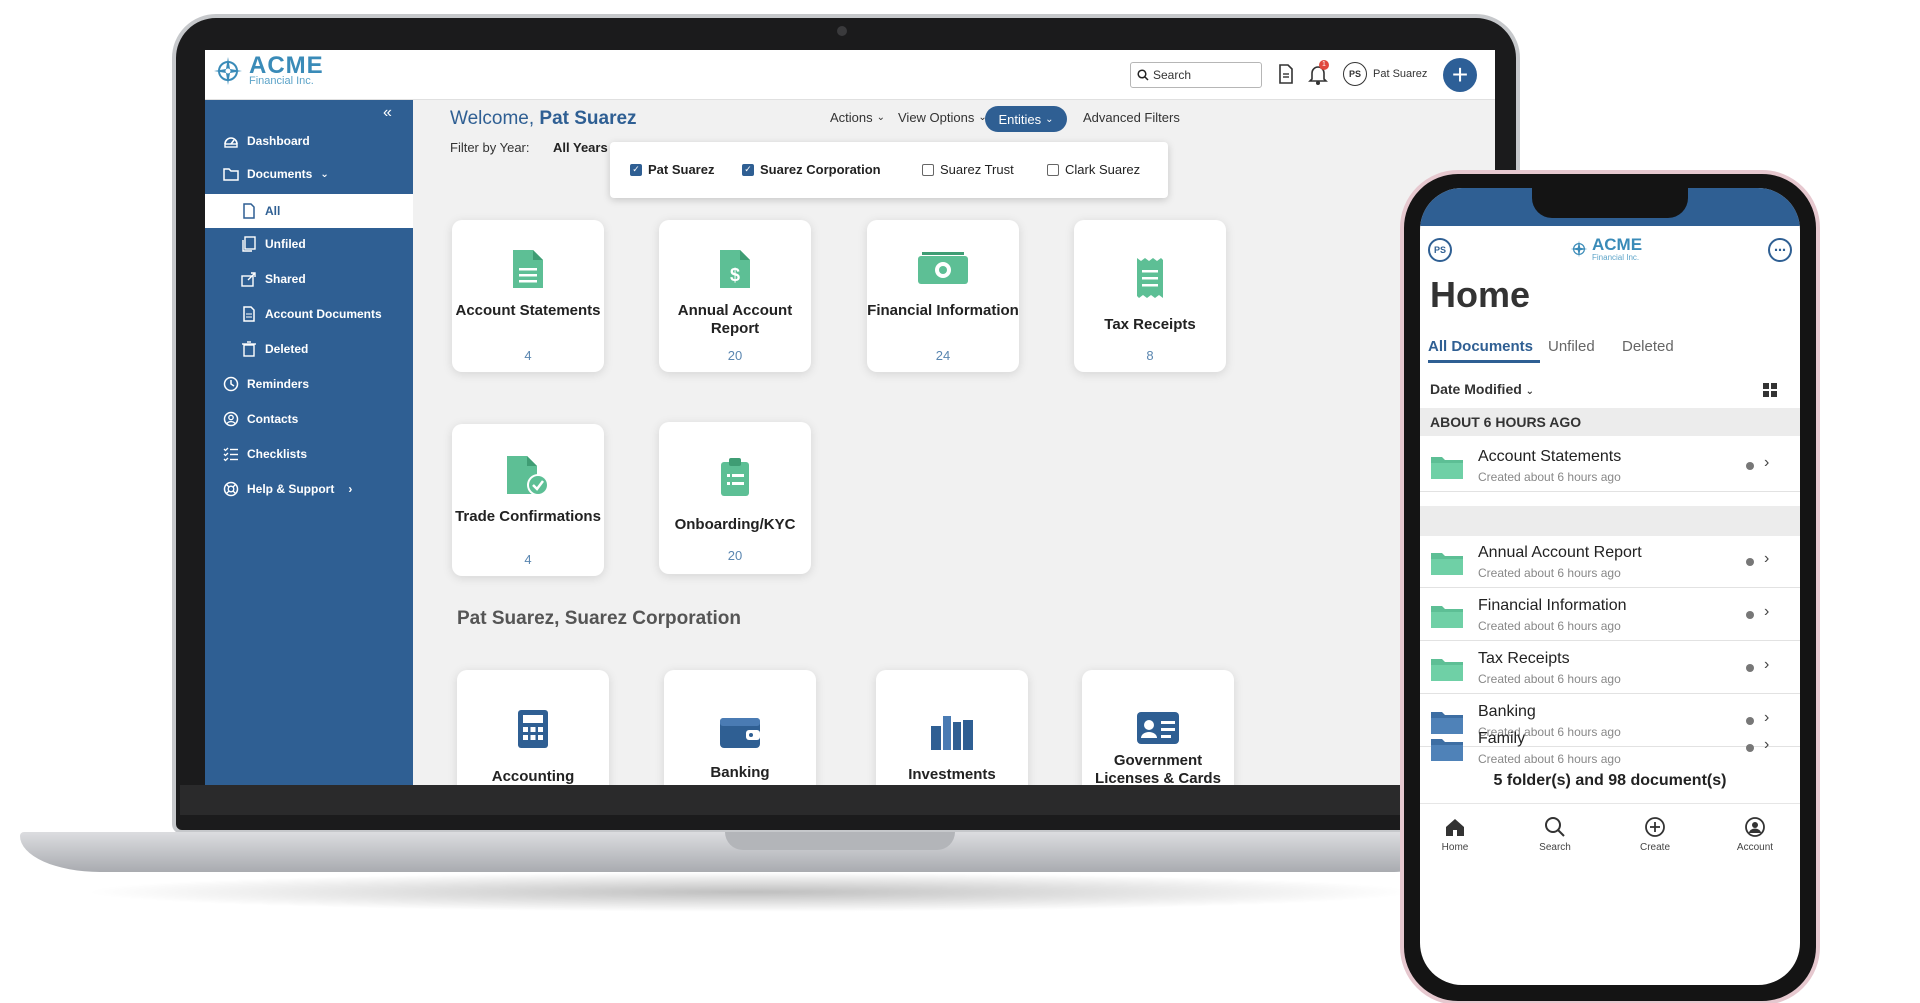 This screenshot has width=1920, height=1003. What do you see at coordinates (278, 384) in the screenshot?
I see `sidebar-item-label: Reminders` at bounding box center [278, 384].